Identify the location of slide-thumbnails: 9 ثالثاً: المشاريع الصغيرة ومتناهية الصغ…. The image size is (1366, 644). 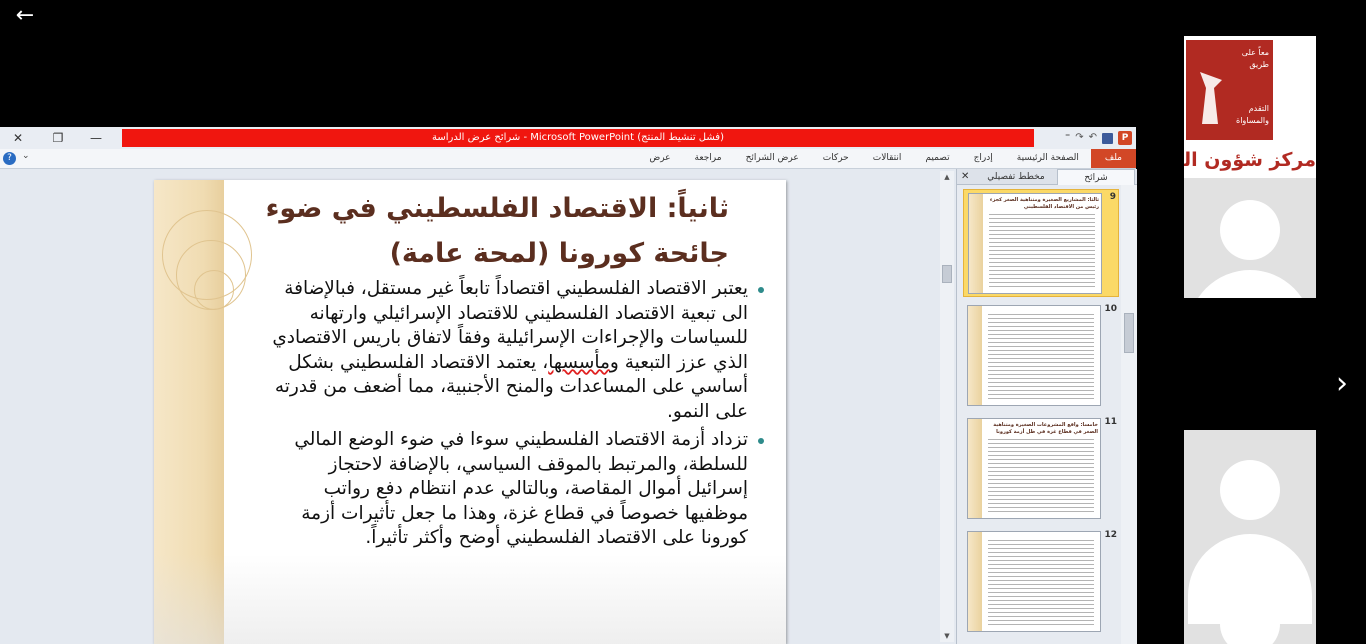
(1039, 414).